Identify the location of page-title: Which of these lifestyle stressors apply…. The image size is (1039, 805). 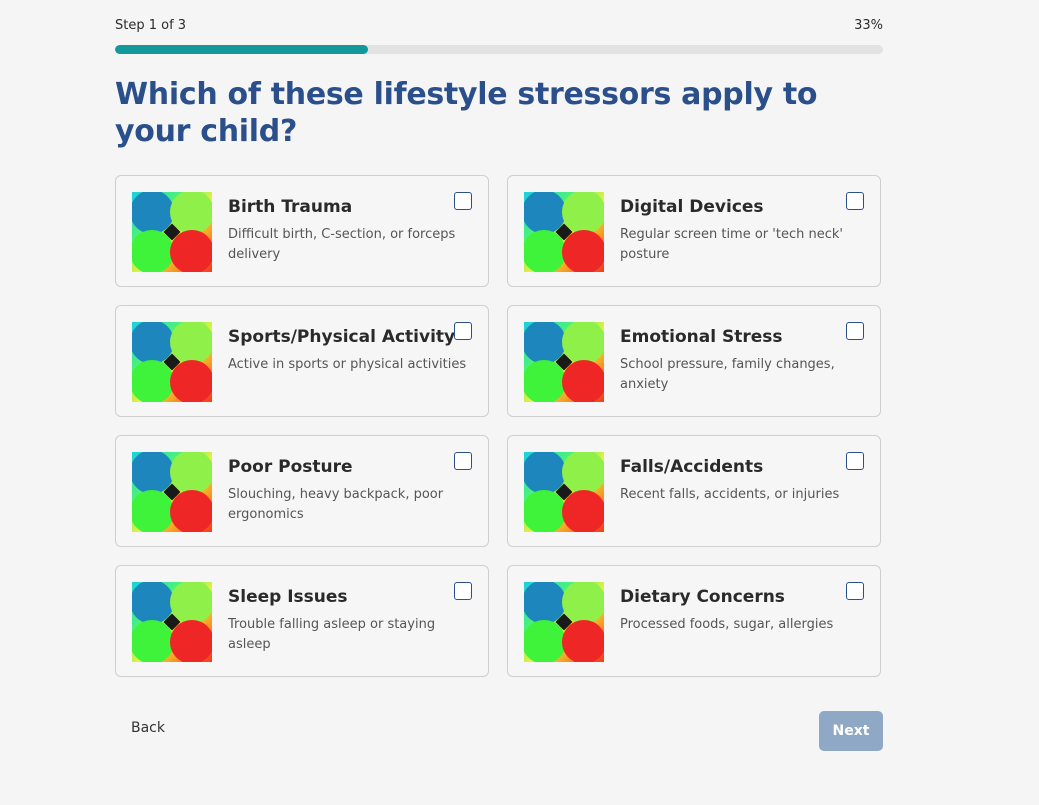
(466, 113).